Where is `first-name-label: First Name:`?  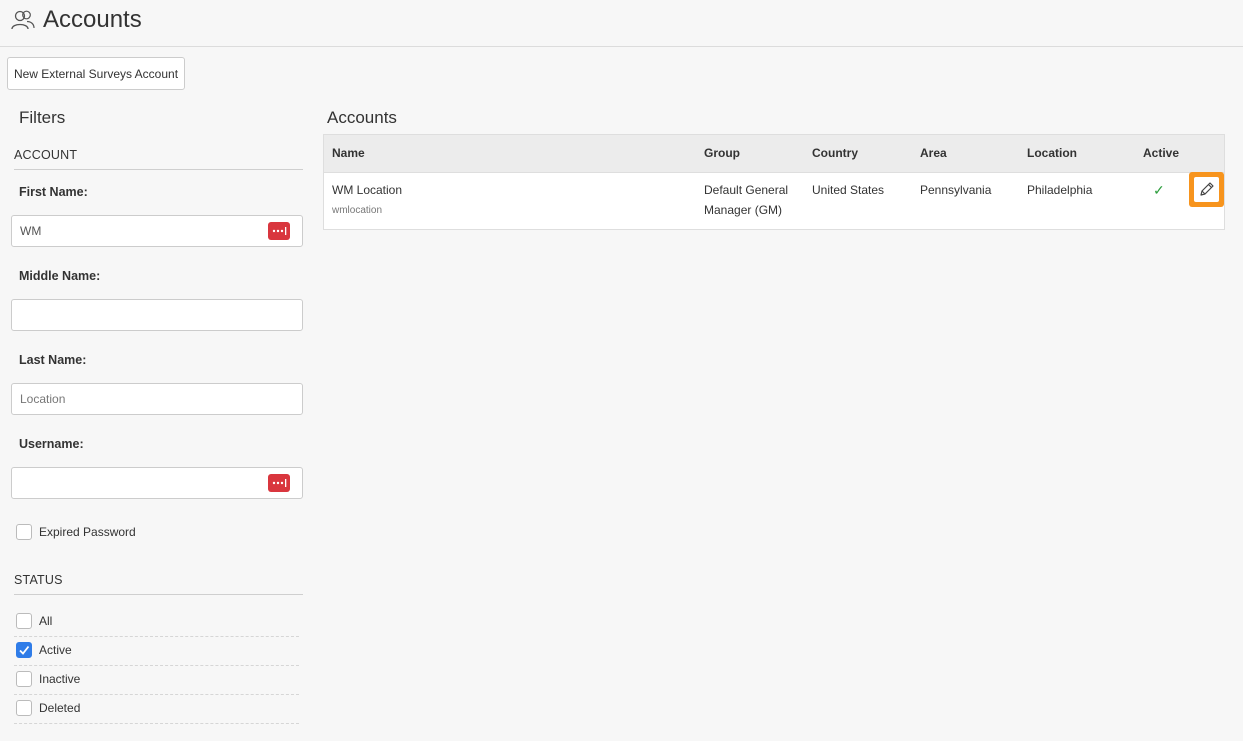
first-name-label: First Name: is located at coordinates (53, 192).